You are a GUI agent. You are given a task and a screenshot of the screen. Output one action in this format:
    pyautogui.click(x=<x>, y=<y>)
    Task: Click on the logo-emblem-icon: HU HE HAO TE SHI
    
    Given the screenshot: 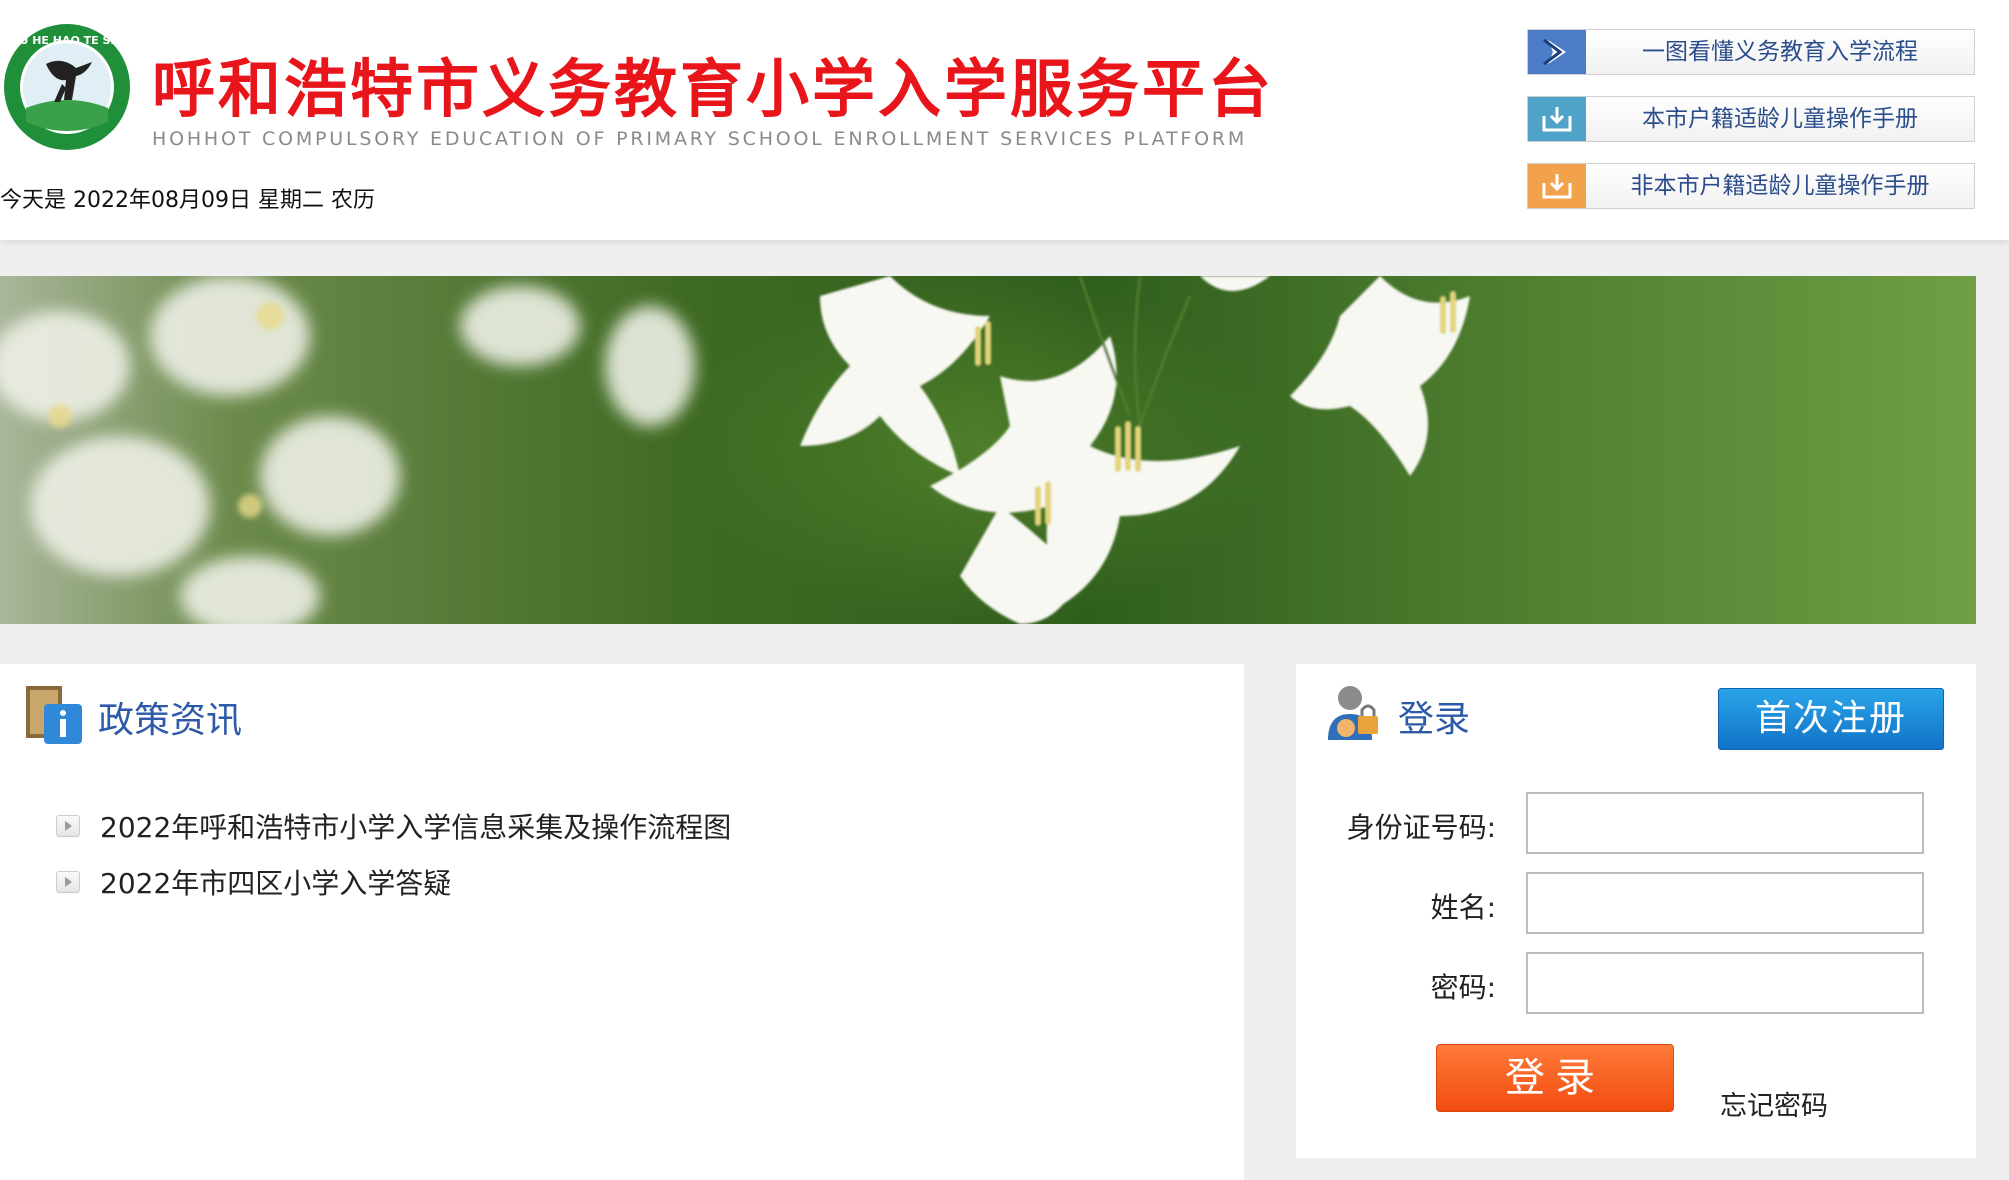 What is the action you would take?
    pyautogui.click(x=67, y=87)
    